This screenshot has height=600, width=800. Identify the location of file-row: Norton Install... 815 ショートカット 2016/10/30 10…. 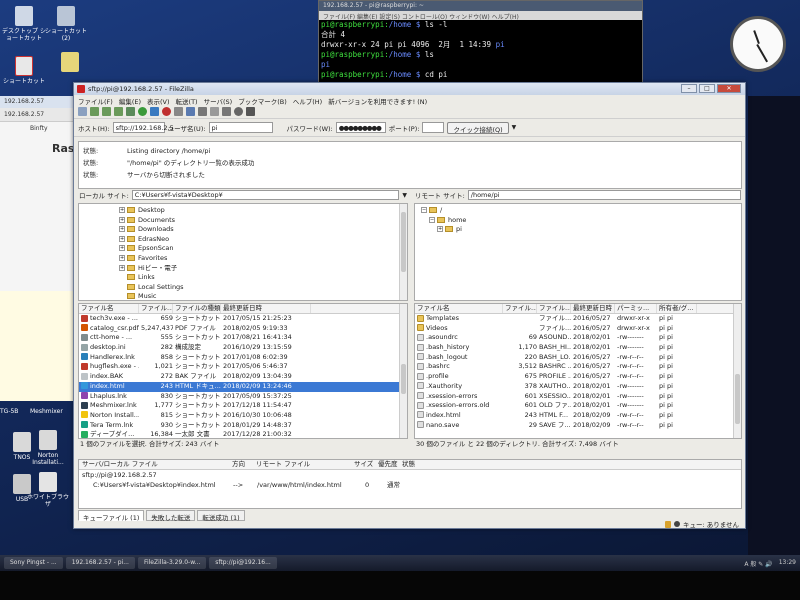
(243, 416).